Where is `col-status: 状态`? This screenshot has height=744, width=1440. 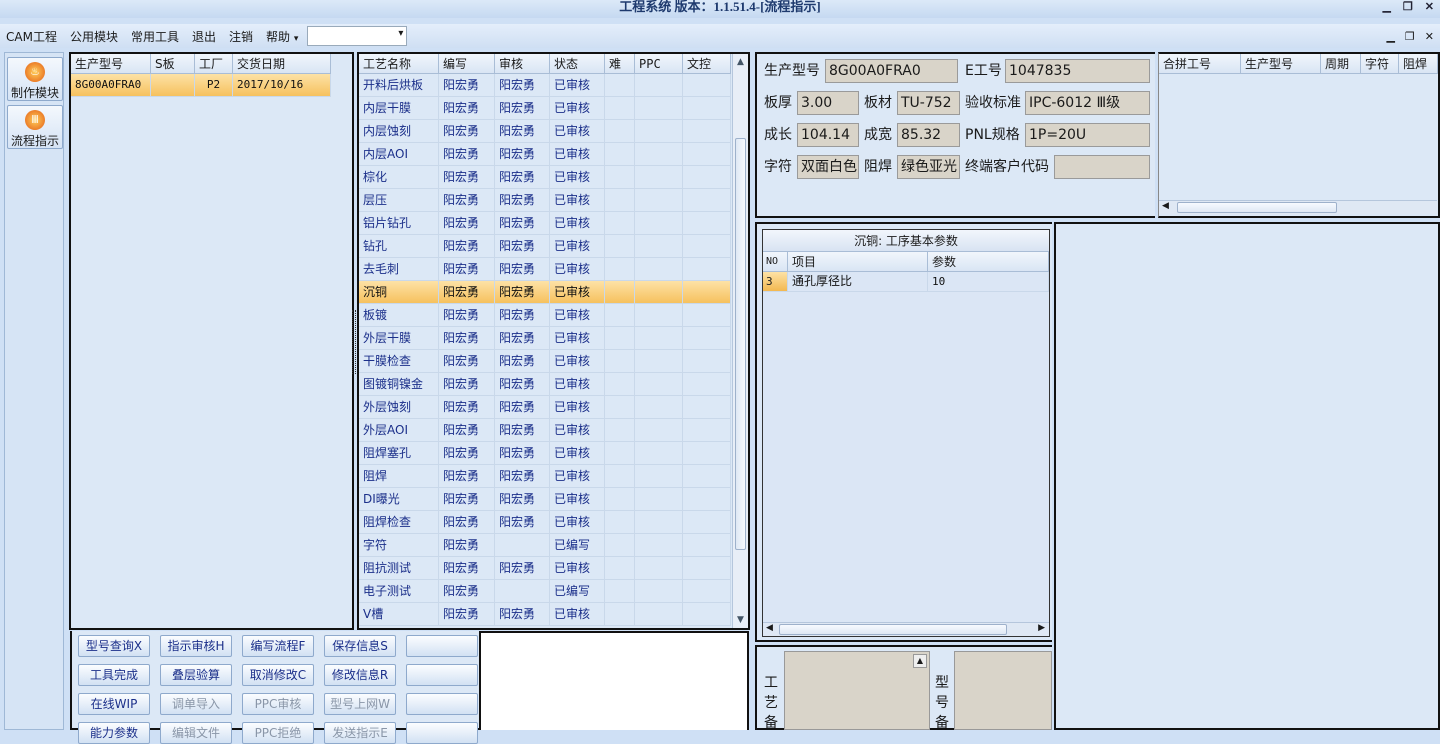
col-status: 状态 is located at coordinates (577, 63).